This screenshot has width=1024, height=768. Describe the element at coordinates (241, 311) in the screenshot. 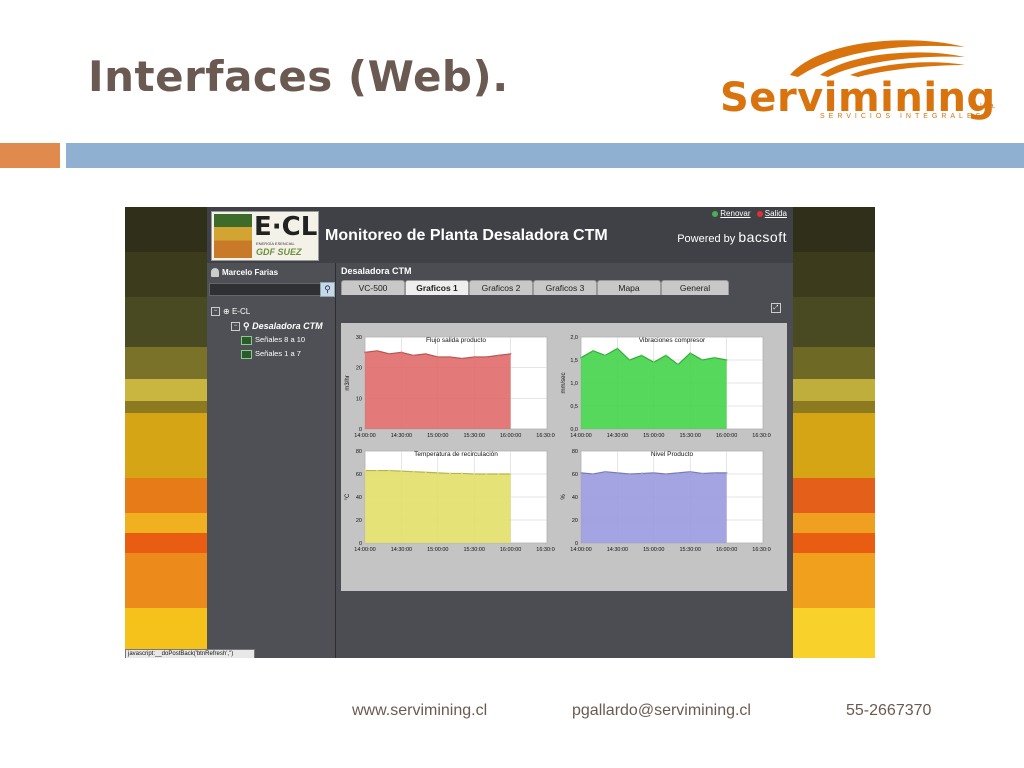

I see `tree-root-label: E-CL` at that location.